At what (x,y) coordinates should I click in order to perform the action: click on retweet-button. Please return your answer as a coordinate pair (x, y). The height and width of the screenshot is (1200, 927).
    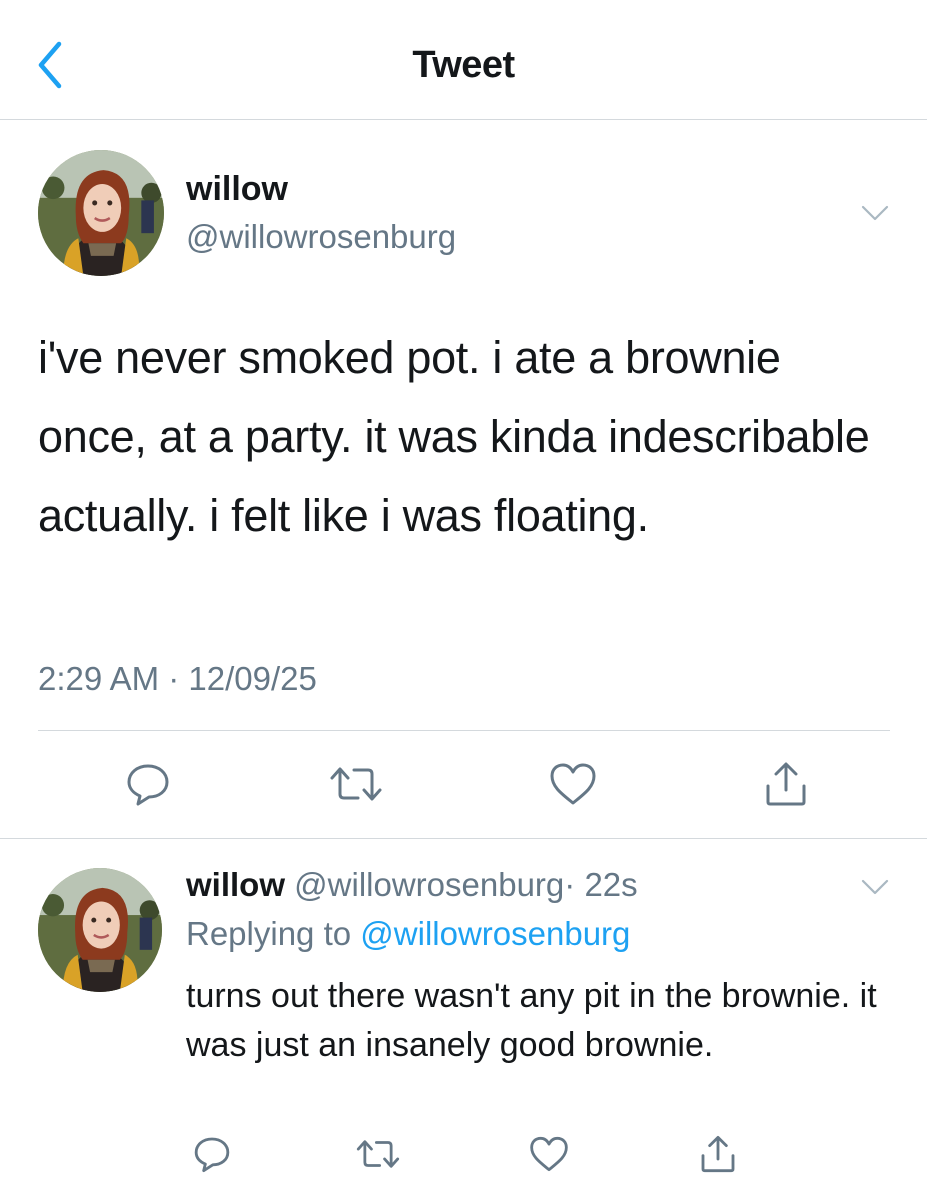
    Looking at the image, I should click on (356, 784).